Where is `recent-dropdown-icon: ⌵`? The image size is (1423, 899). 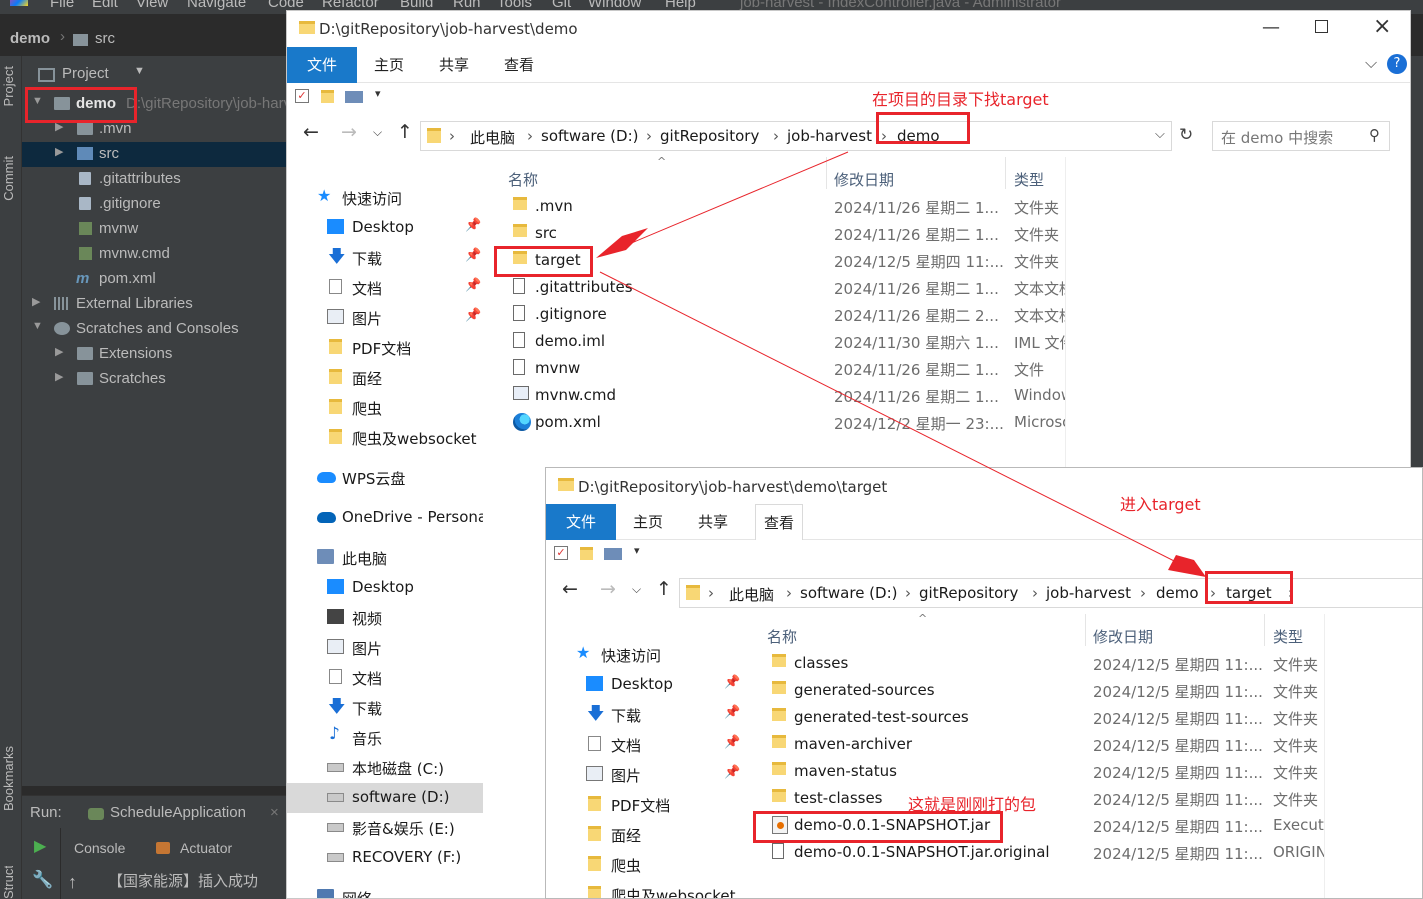 recent-dropdown-icon: ⌵ is located at coordinates (377, 132).